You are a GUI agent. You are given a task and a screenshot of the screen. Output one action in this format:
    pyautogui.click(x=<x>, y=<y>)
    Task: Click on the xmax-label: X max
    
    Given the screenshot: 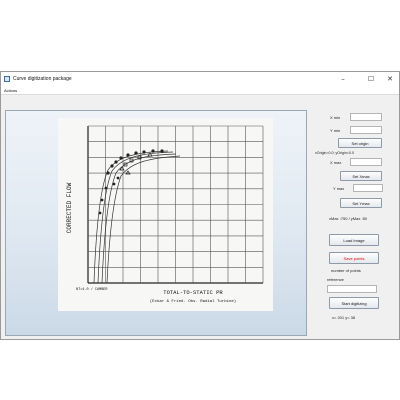 What is the action you would take?
    pyautogui.click(x=336, y=162)
    